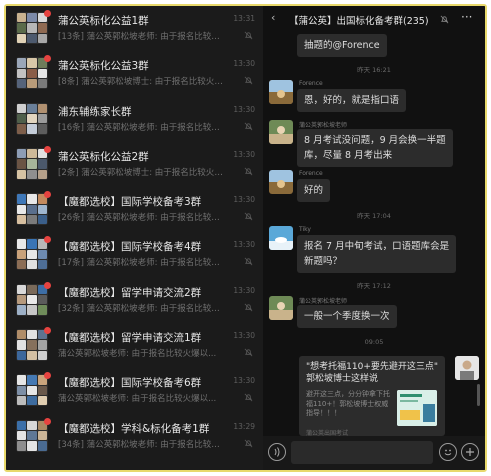  Describe the element at coordinates (348, 403) in the screenshot. I see `card-description: 避开这三点，分分钟拿下托福110+！郭松坡博士权威指导！！！` at that location.